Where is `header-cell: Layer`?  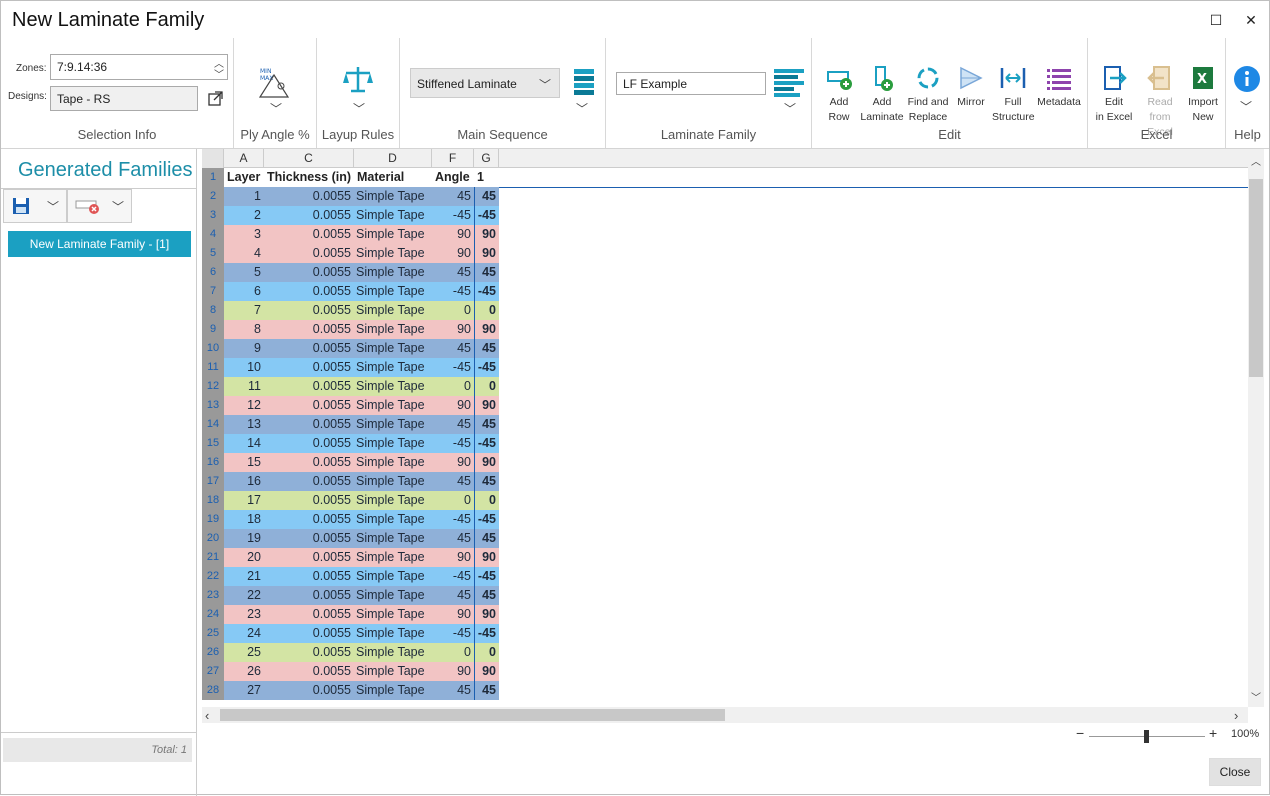
header-cell: Layer is located at coordinates (244, 177).